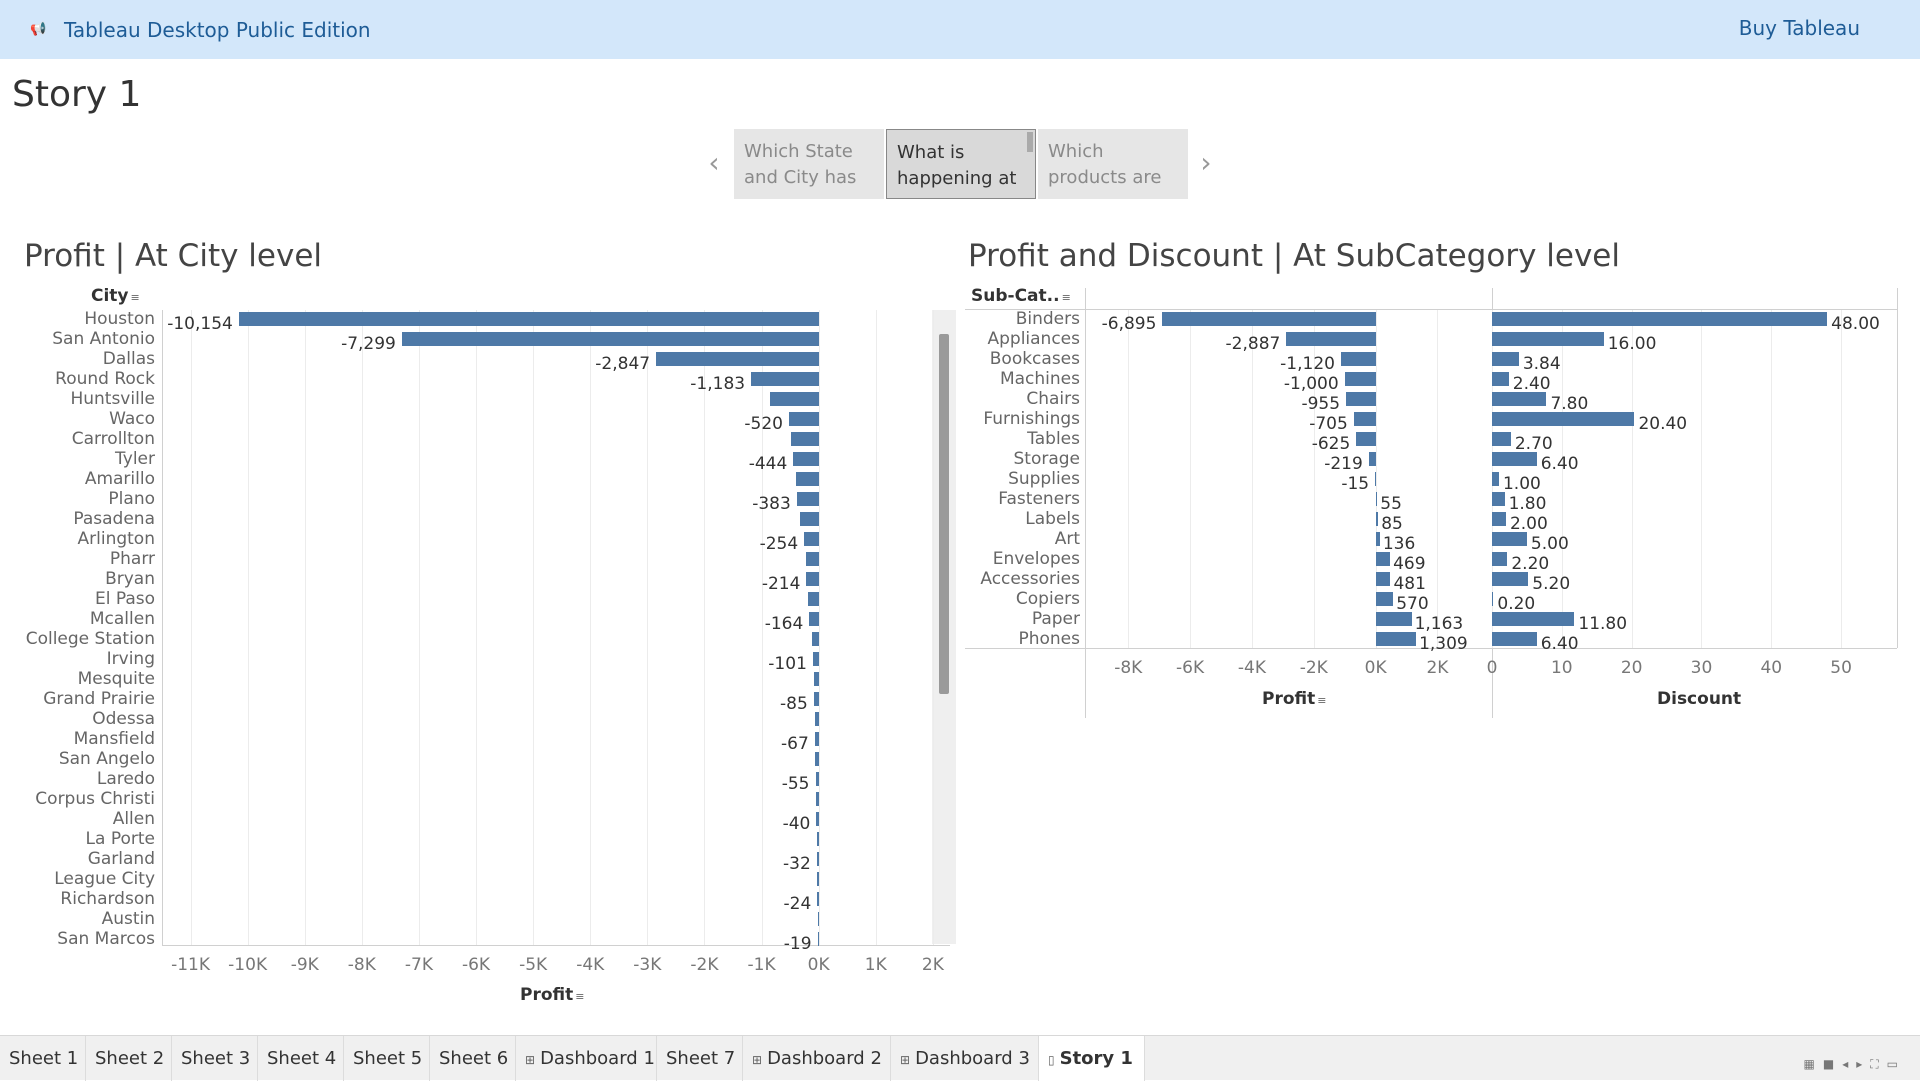  I want to click on city-label: San Angelo, so click(106, 759).